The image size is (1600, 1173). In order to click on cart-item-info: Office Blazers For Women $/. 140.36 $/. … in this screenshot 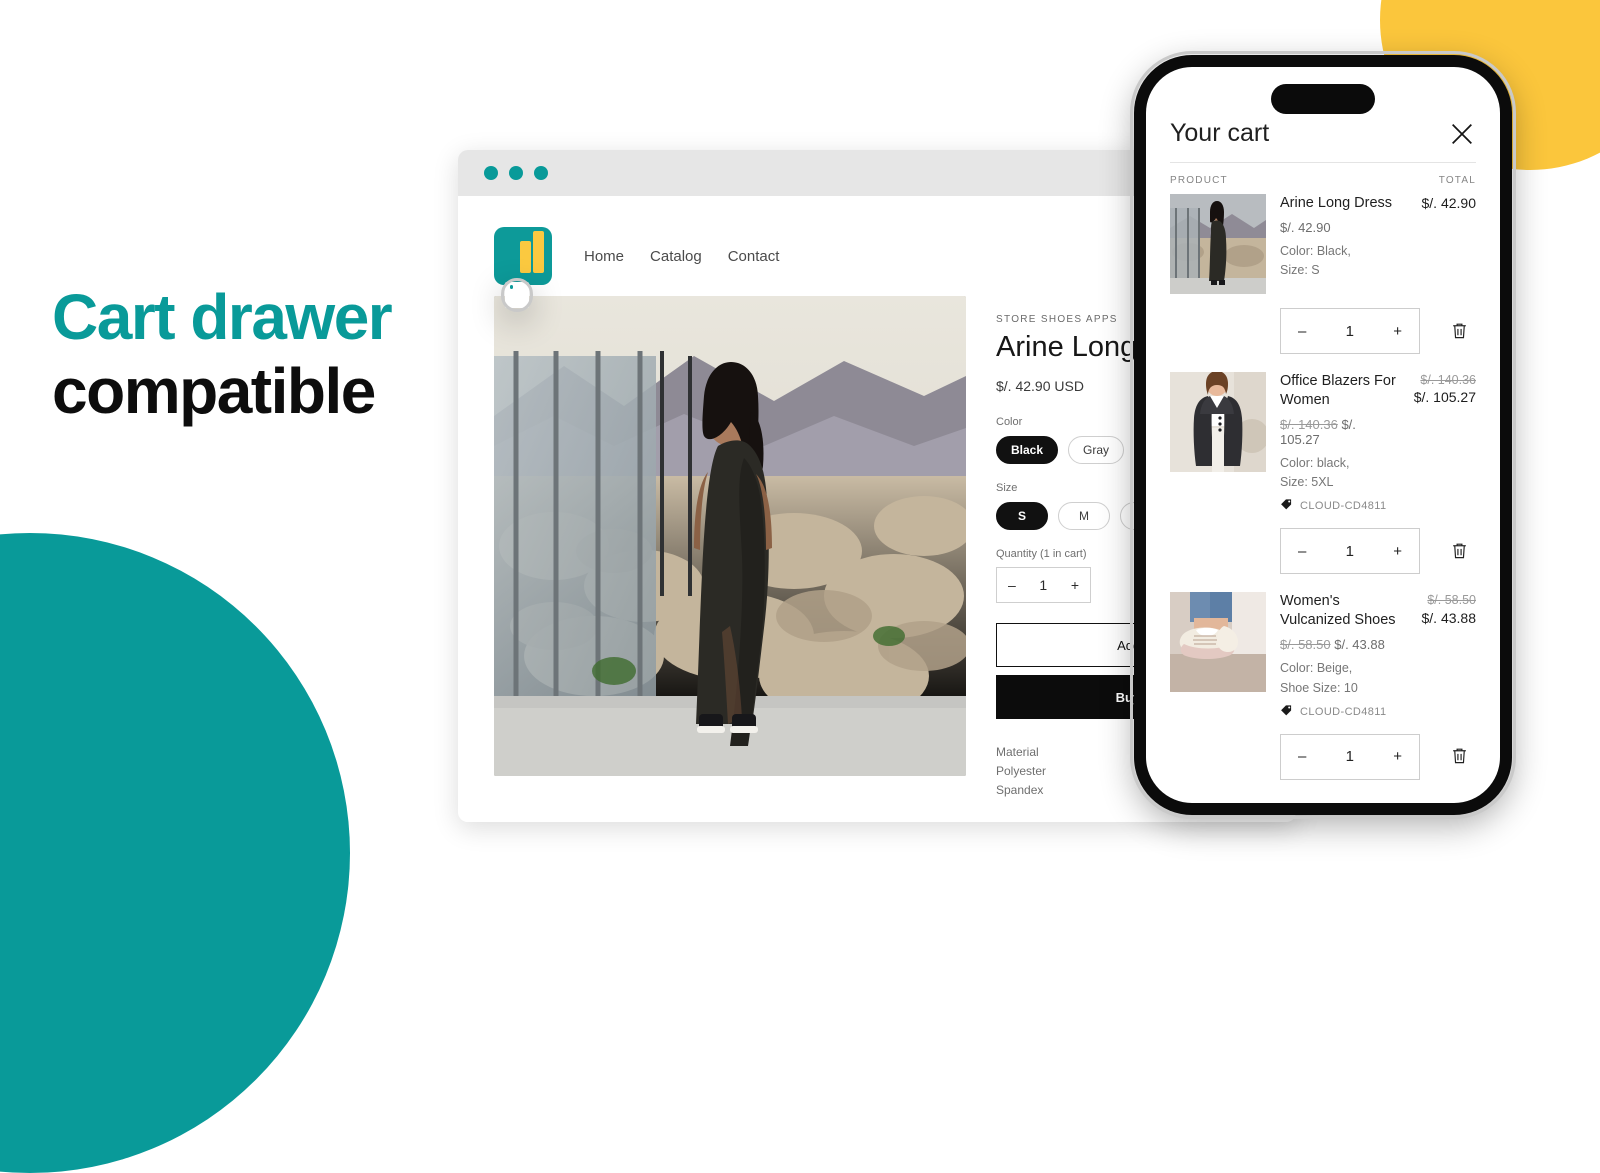, I will do `click(1339, 443)`.